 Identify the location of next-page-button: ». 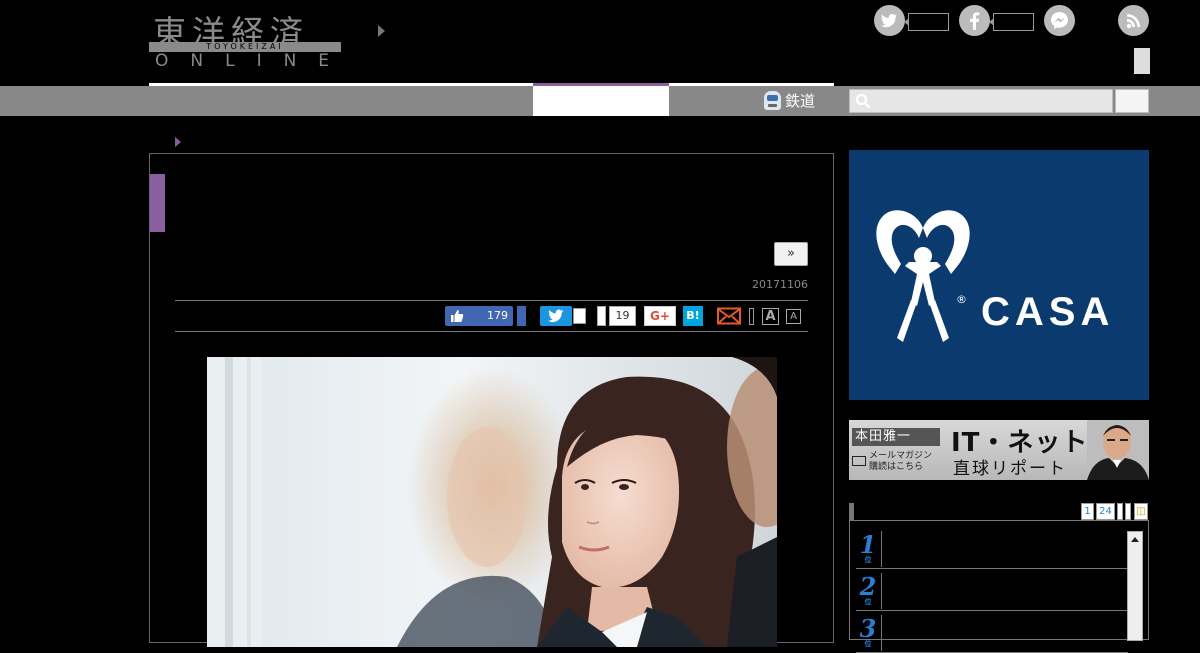
(791, 254).